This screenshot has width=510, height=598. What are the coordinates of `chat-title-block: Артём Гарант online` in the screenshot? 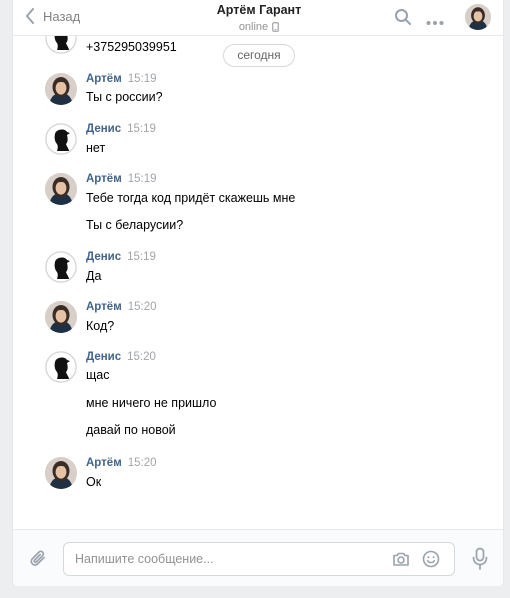 It's located at (259, 18).